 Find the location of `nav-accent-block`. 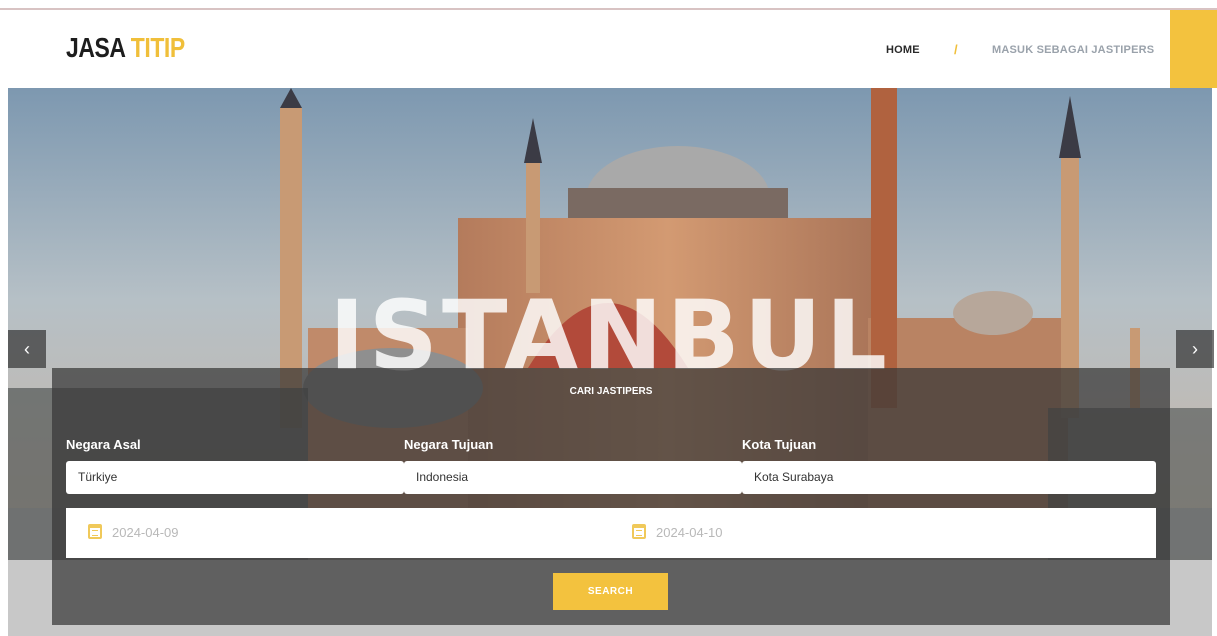

nav-accent-block is located at coordinates (1193, 49).